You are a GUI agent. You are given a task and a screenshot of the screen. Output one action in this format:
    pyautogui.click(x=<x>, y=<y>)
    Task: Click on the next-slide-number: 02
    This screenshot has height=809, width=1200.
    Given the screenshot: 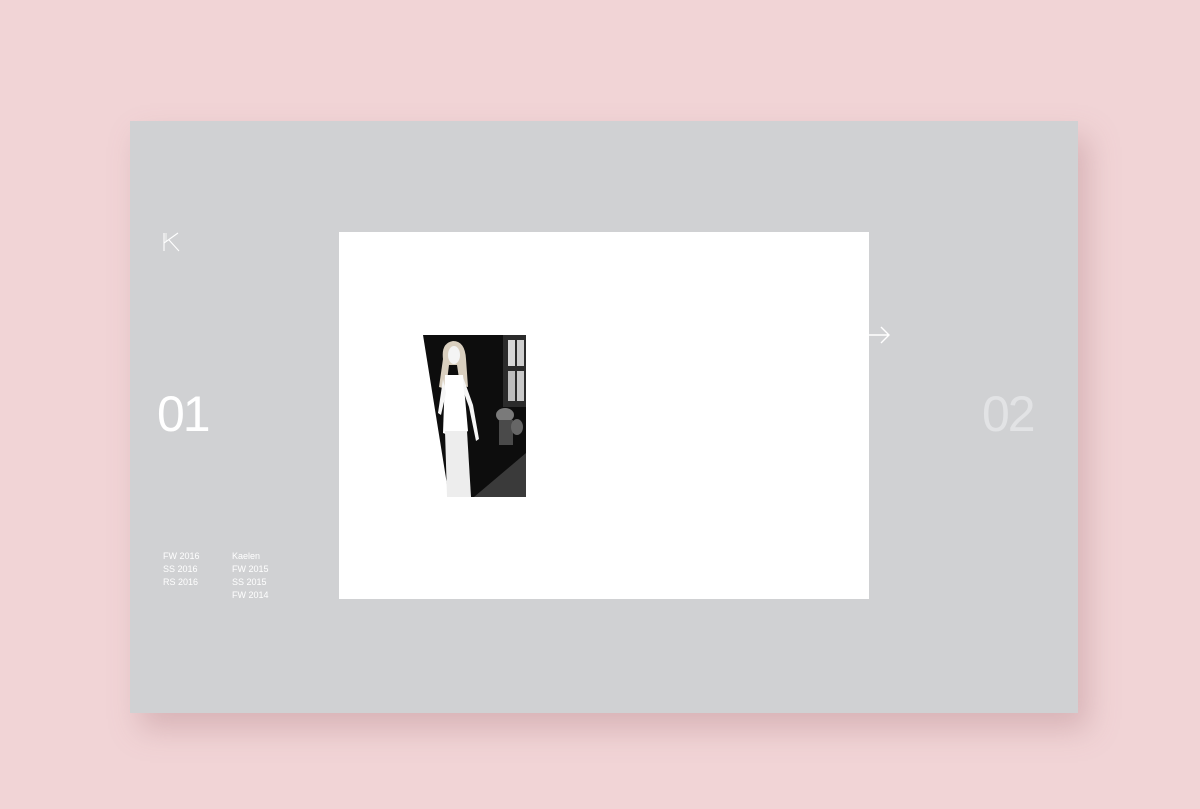 What is the action you would take?
    pyautogui.click(x=1009, y=414)
    